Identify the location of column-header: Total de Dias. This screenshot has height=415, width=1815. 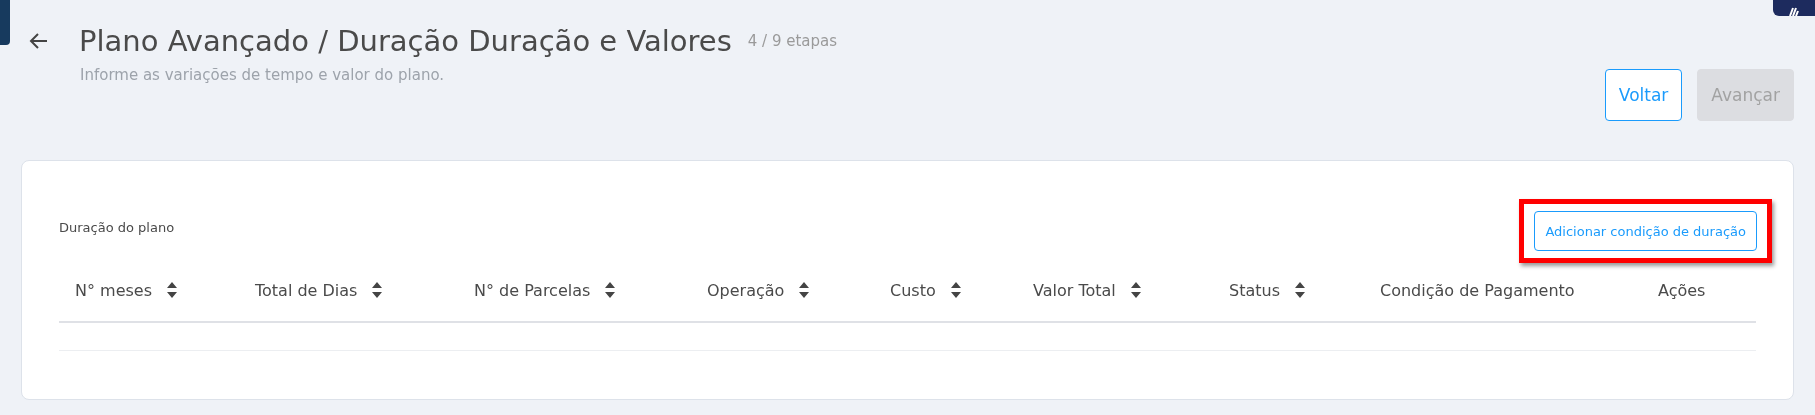
(306, 290).